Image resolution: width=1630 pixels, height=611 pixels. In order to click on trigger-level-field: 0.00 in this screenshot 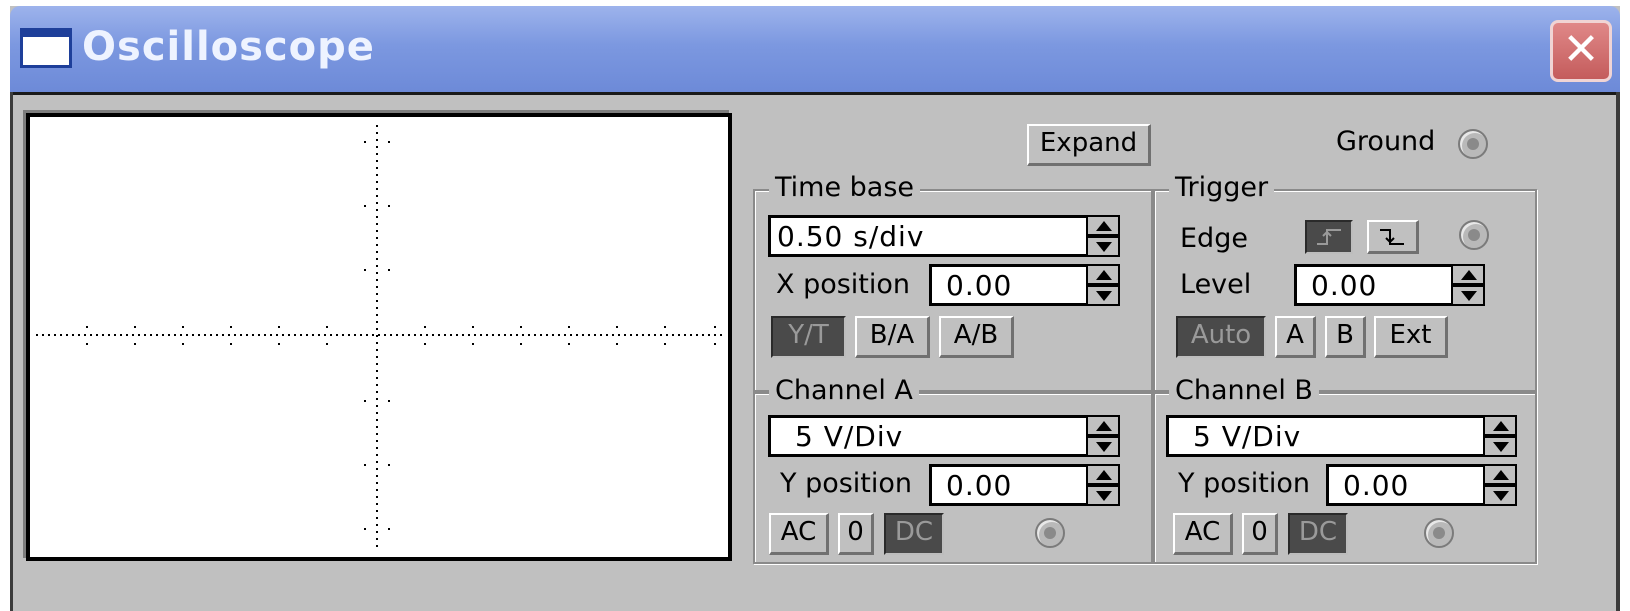, I will do `click(1372, 285)`.